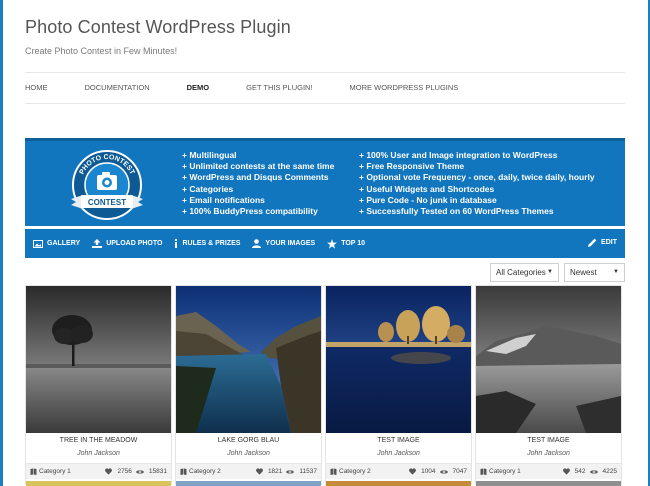  I want to click on like-count: 1004, so click(428, 471).